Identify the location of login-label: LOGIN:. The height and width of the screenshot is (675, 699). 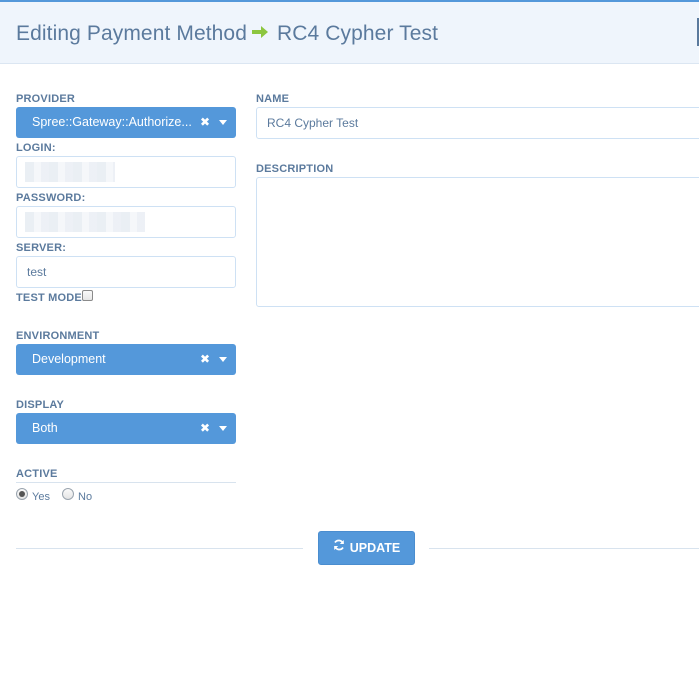
(36, 148).